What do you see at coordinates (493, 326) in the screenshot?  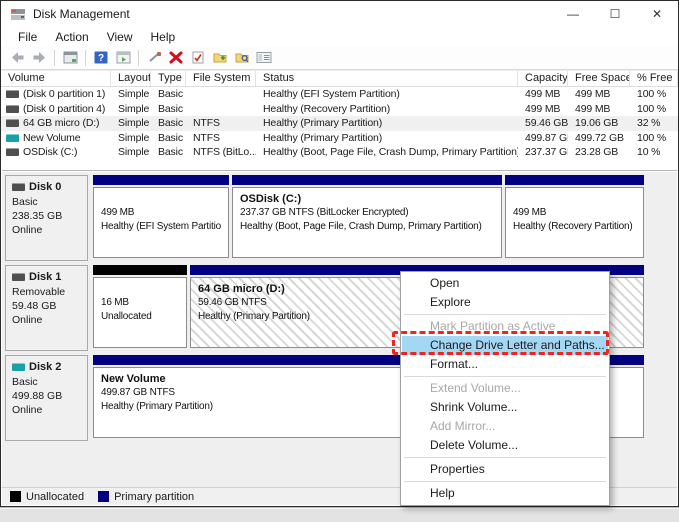 I see `menu-item-mark-partition-active: Mark Partition as Active` at bounding box center [493, 326].